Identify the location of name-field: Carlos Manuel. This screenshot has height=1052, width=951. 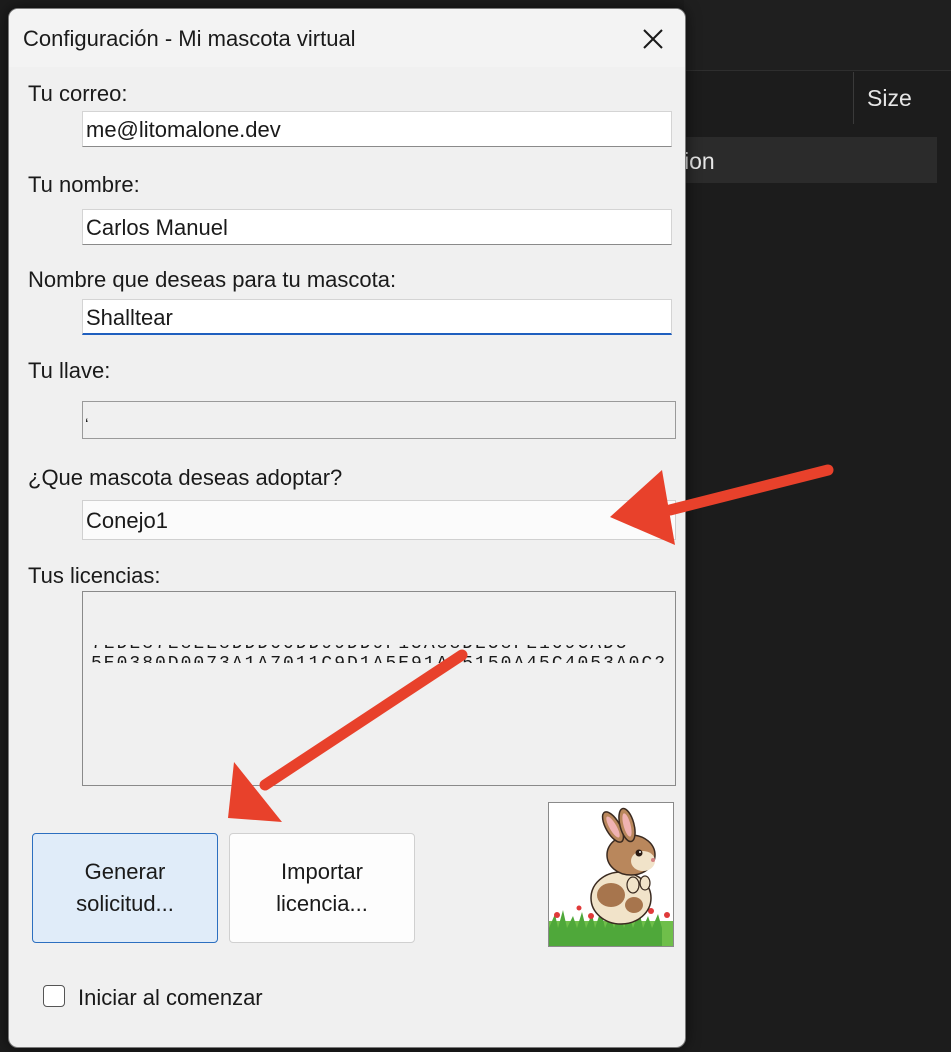
(377, 227).